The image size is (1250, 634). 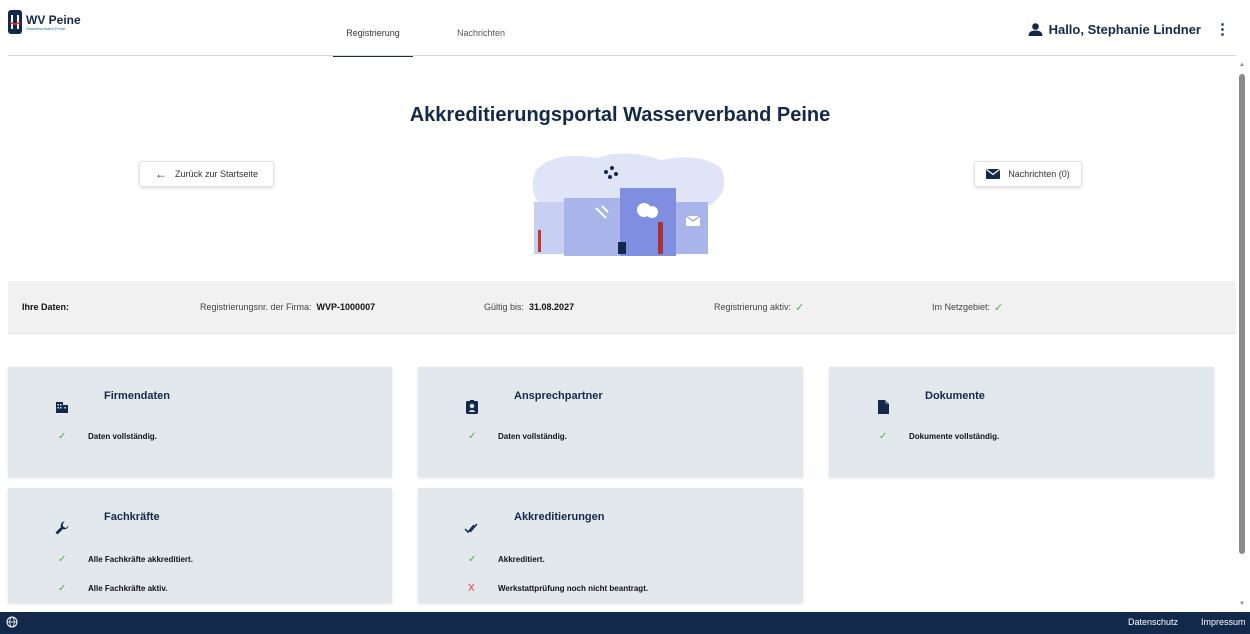 What do you see at coordinates (622, 55) in the screenshot?
I see `header-divider` at bounding box center [622, 55].